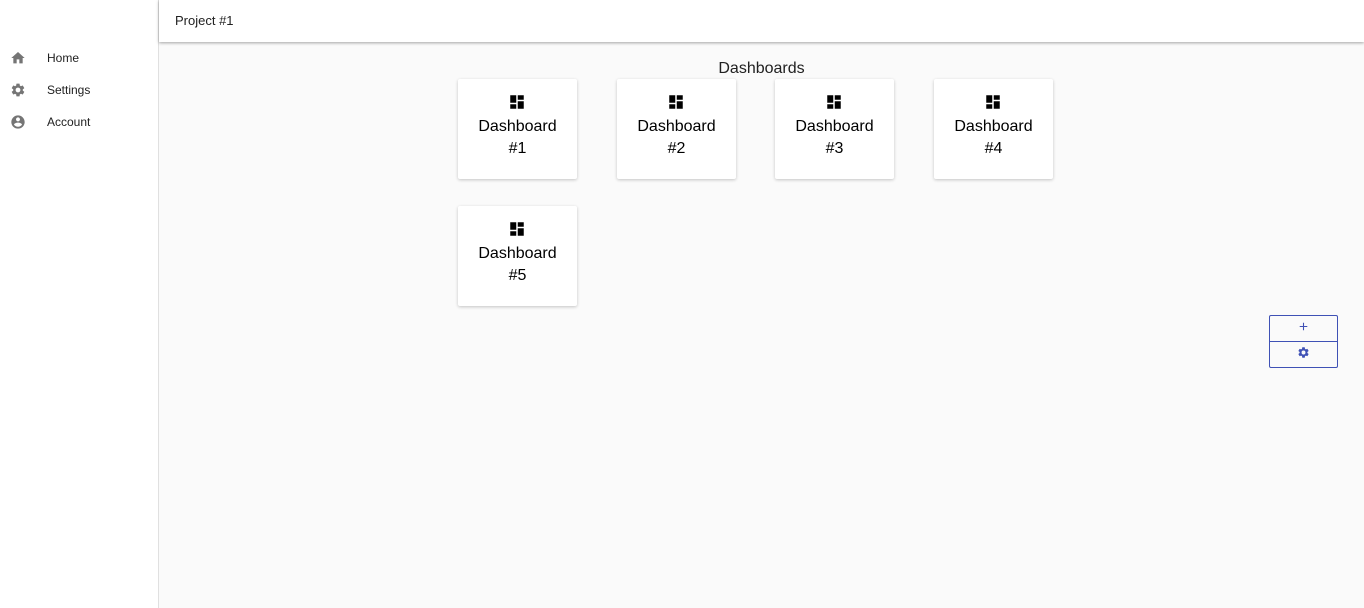 Image resolution: width=1364 pixels, height=608 pixels. I want to click on dashboard-card-label: Dashboard #3, so click(834, 138).